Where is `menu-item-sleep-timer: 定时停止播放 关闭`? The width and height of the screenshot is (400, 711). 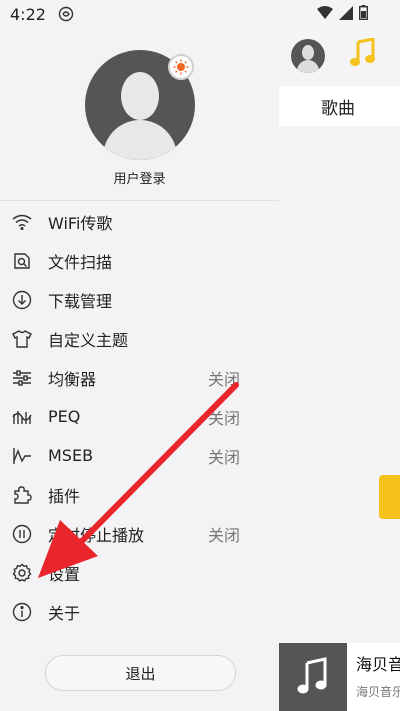
menu-item-sleep-timer: 定时停止播放 关闭 is located at coordinates (139, 533).